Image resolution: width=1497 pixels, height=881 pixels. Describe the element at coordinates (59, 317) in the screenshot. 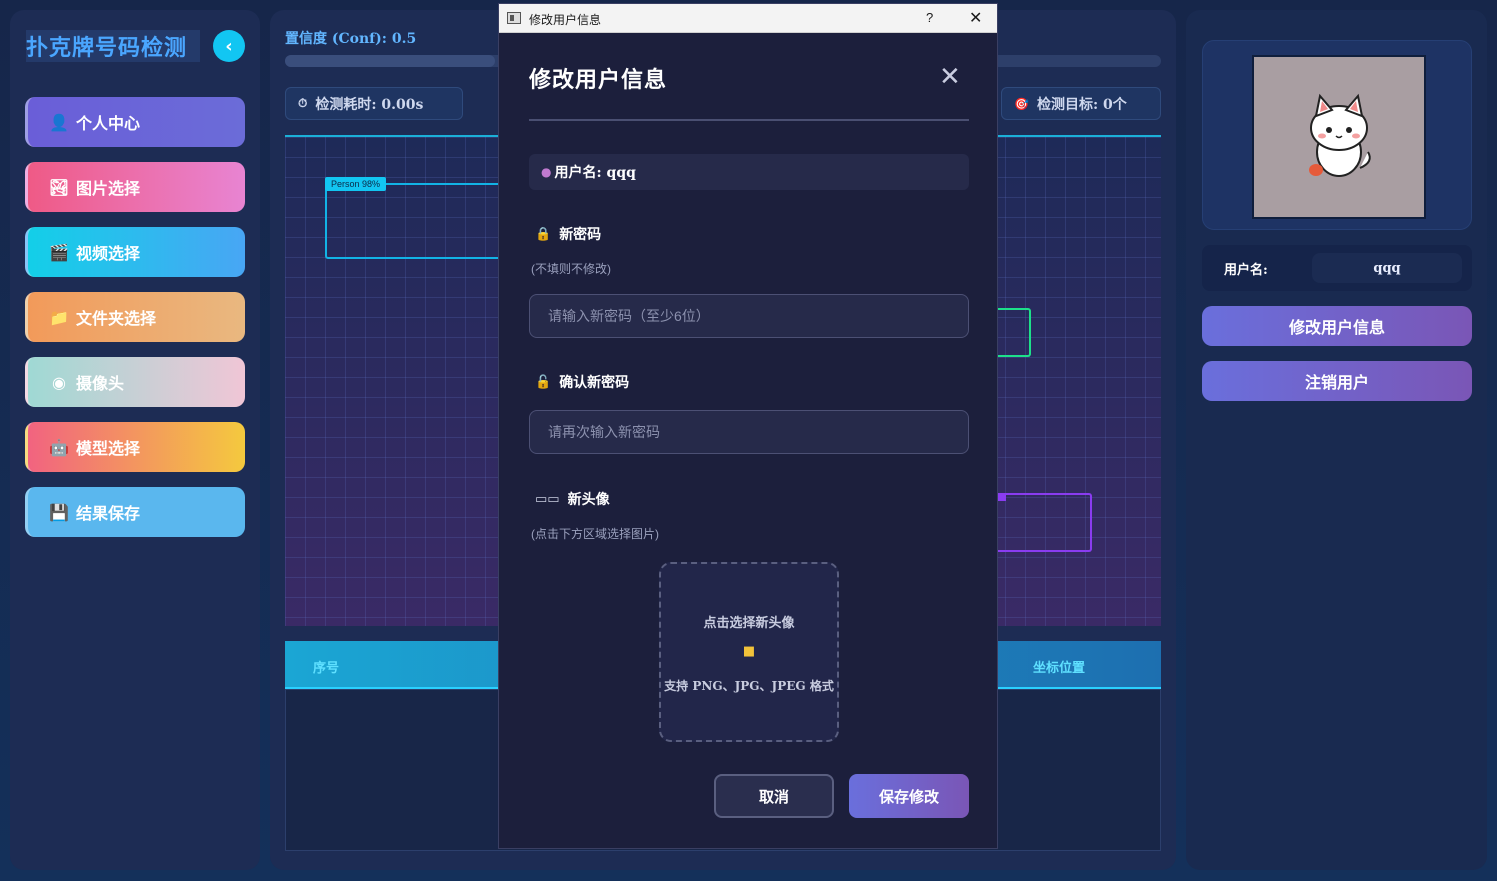

I see `folder-icon: 📁` at that location.